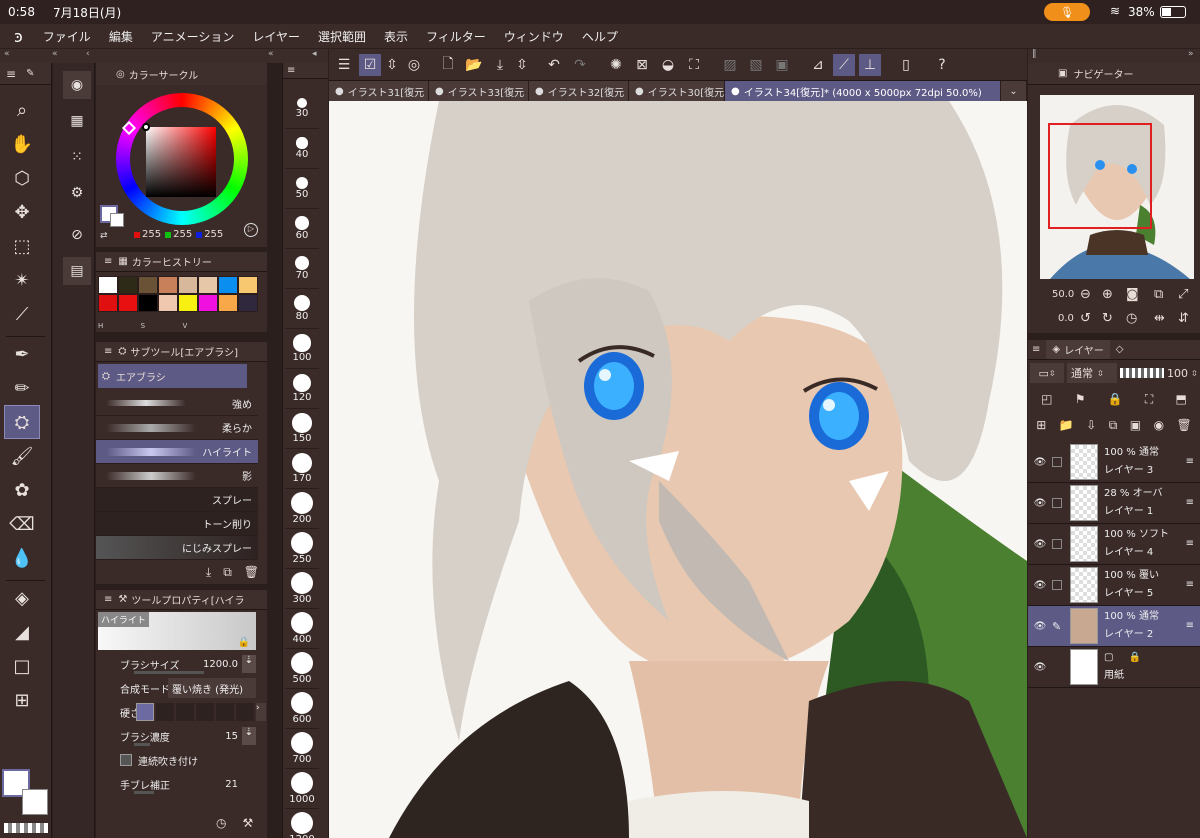 This screenshot has height=838, width=1200. Describe the element at coordinates (818, 65) in the screenshot. I see `ruler-button: ⊿` at that location.